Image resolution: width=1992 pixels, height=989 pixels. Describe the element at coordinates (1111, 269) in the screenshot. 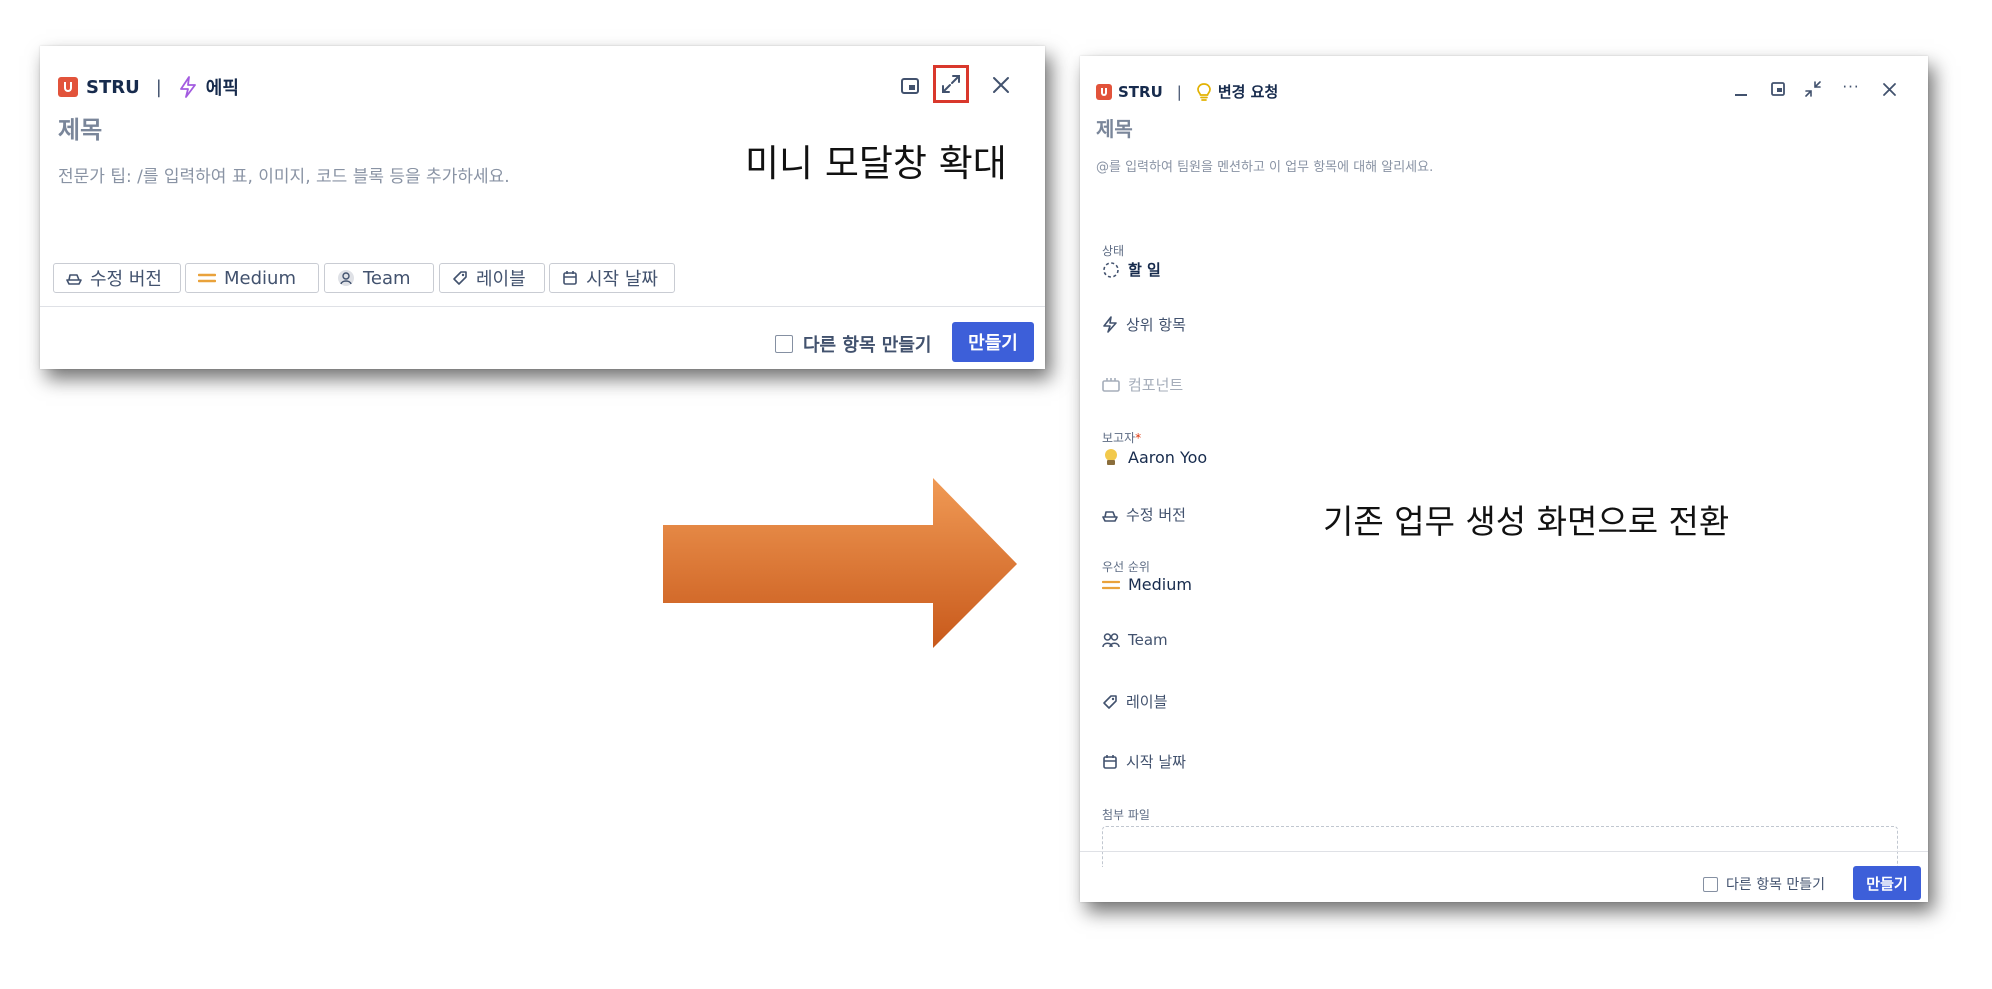

I see `status-todo-icon` at that location.